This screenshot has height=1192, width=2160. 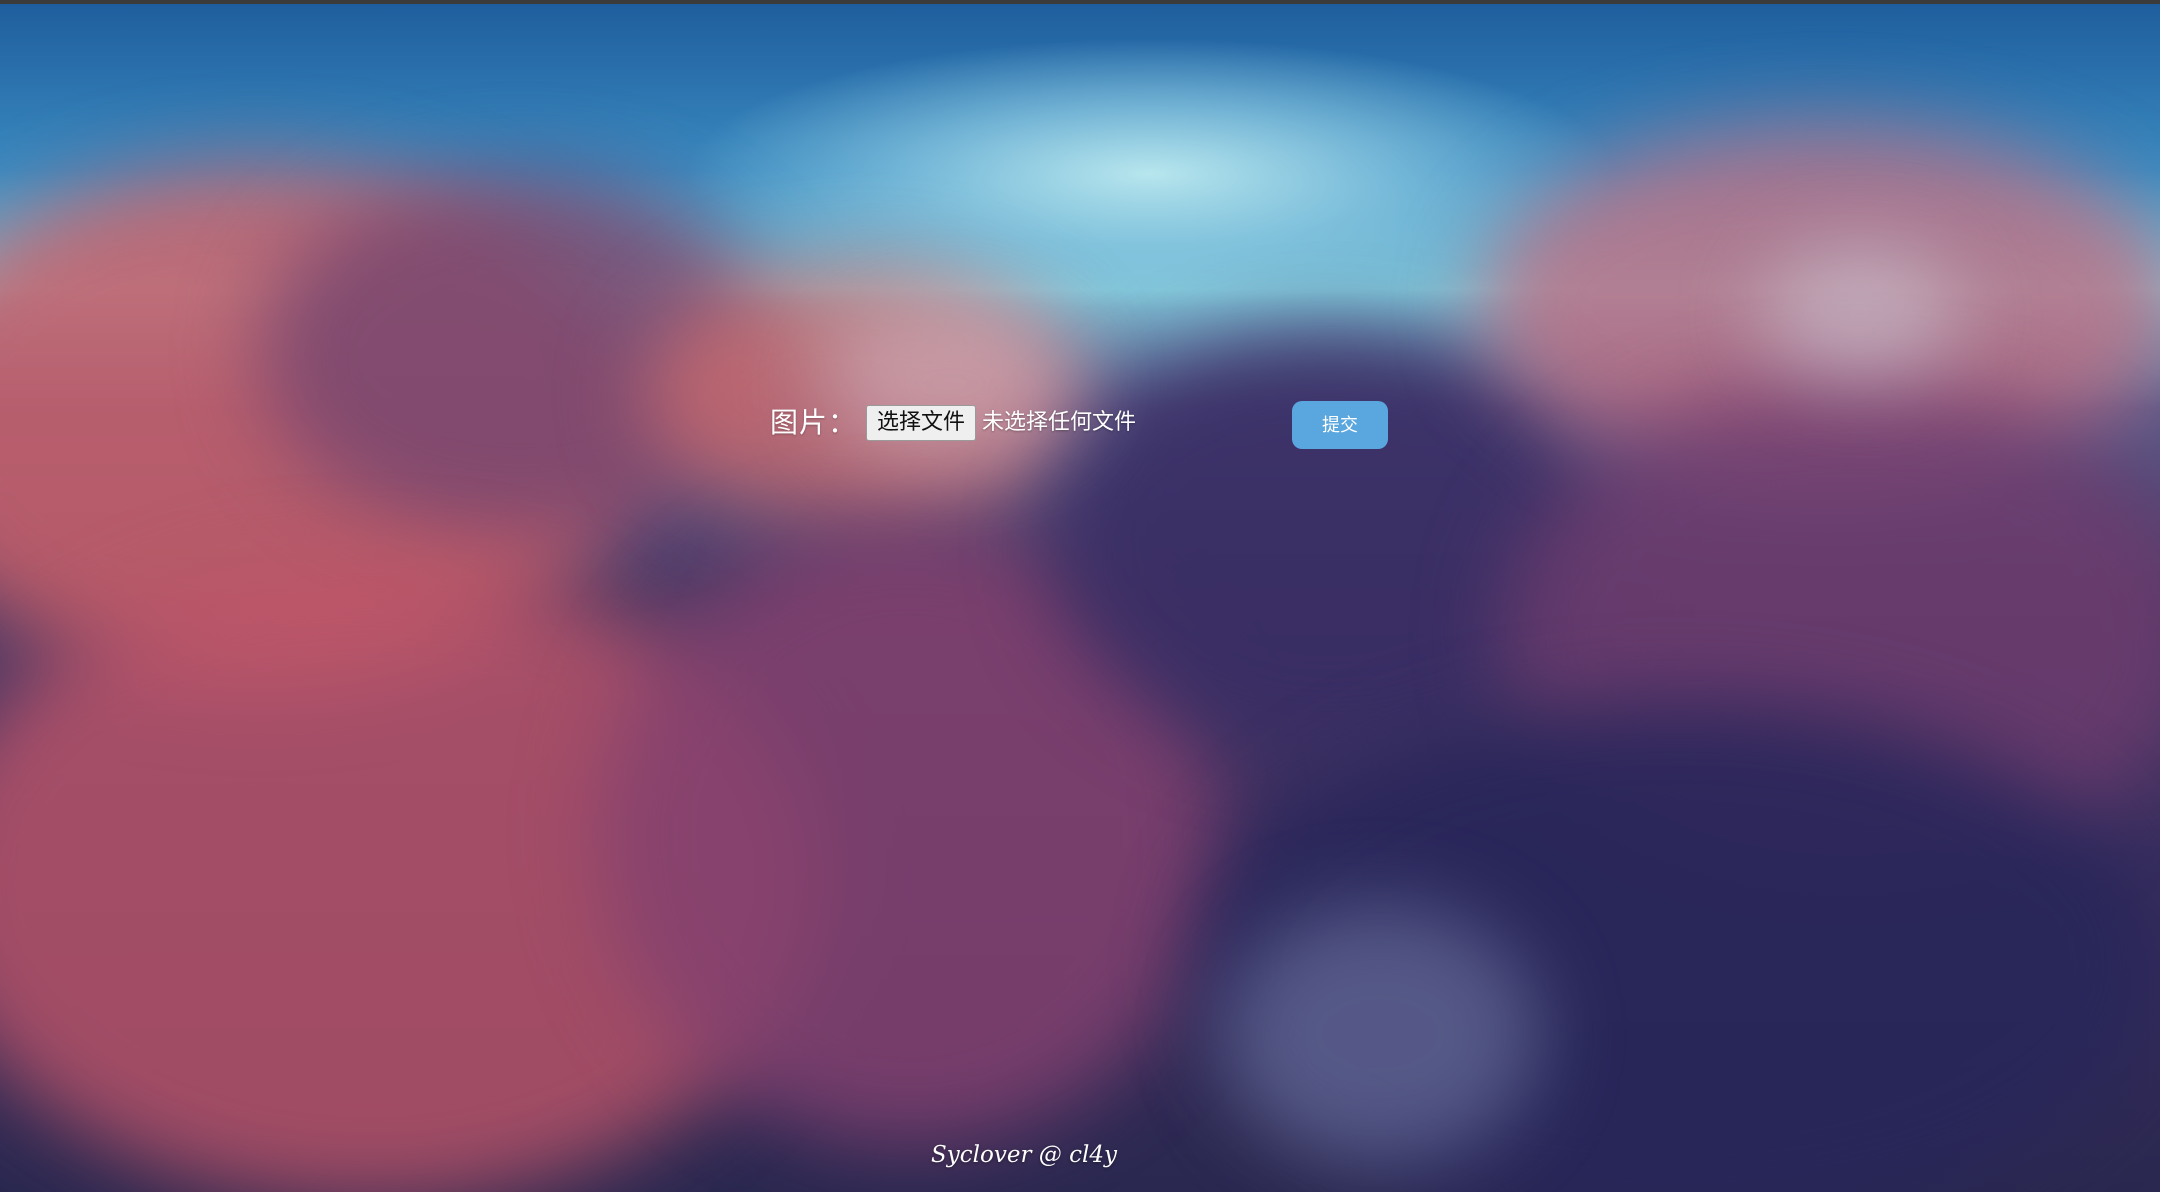 What do you see at coordinates (1059, 422) in the screenshot?
I see `file-status-text: 未选择任何文件` at bounding box center [1059, 422].